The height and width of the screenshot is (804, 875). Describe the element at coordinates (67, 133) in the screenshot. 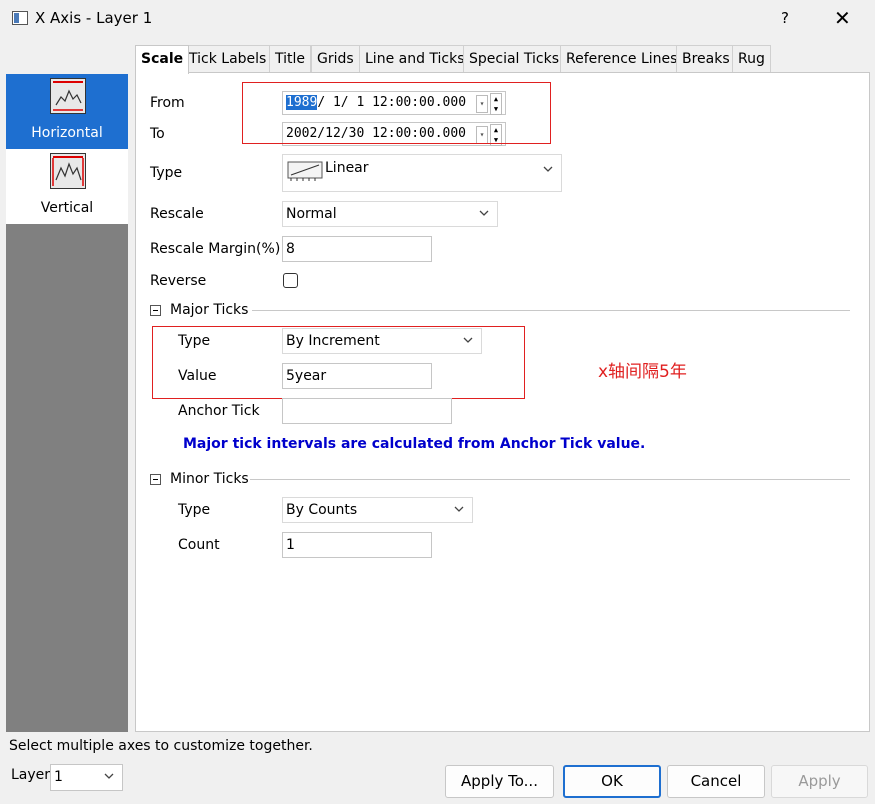

I see `sidebar-item-label: Horizontal` at that location.